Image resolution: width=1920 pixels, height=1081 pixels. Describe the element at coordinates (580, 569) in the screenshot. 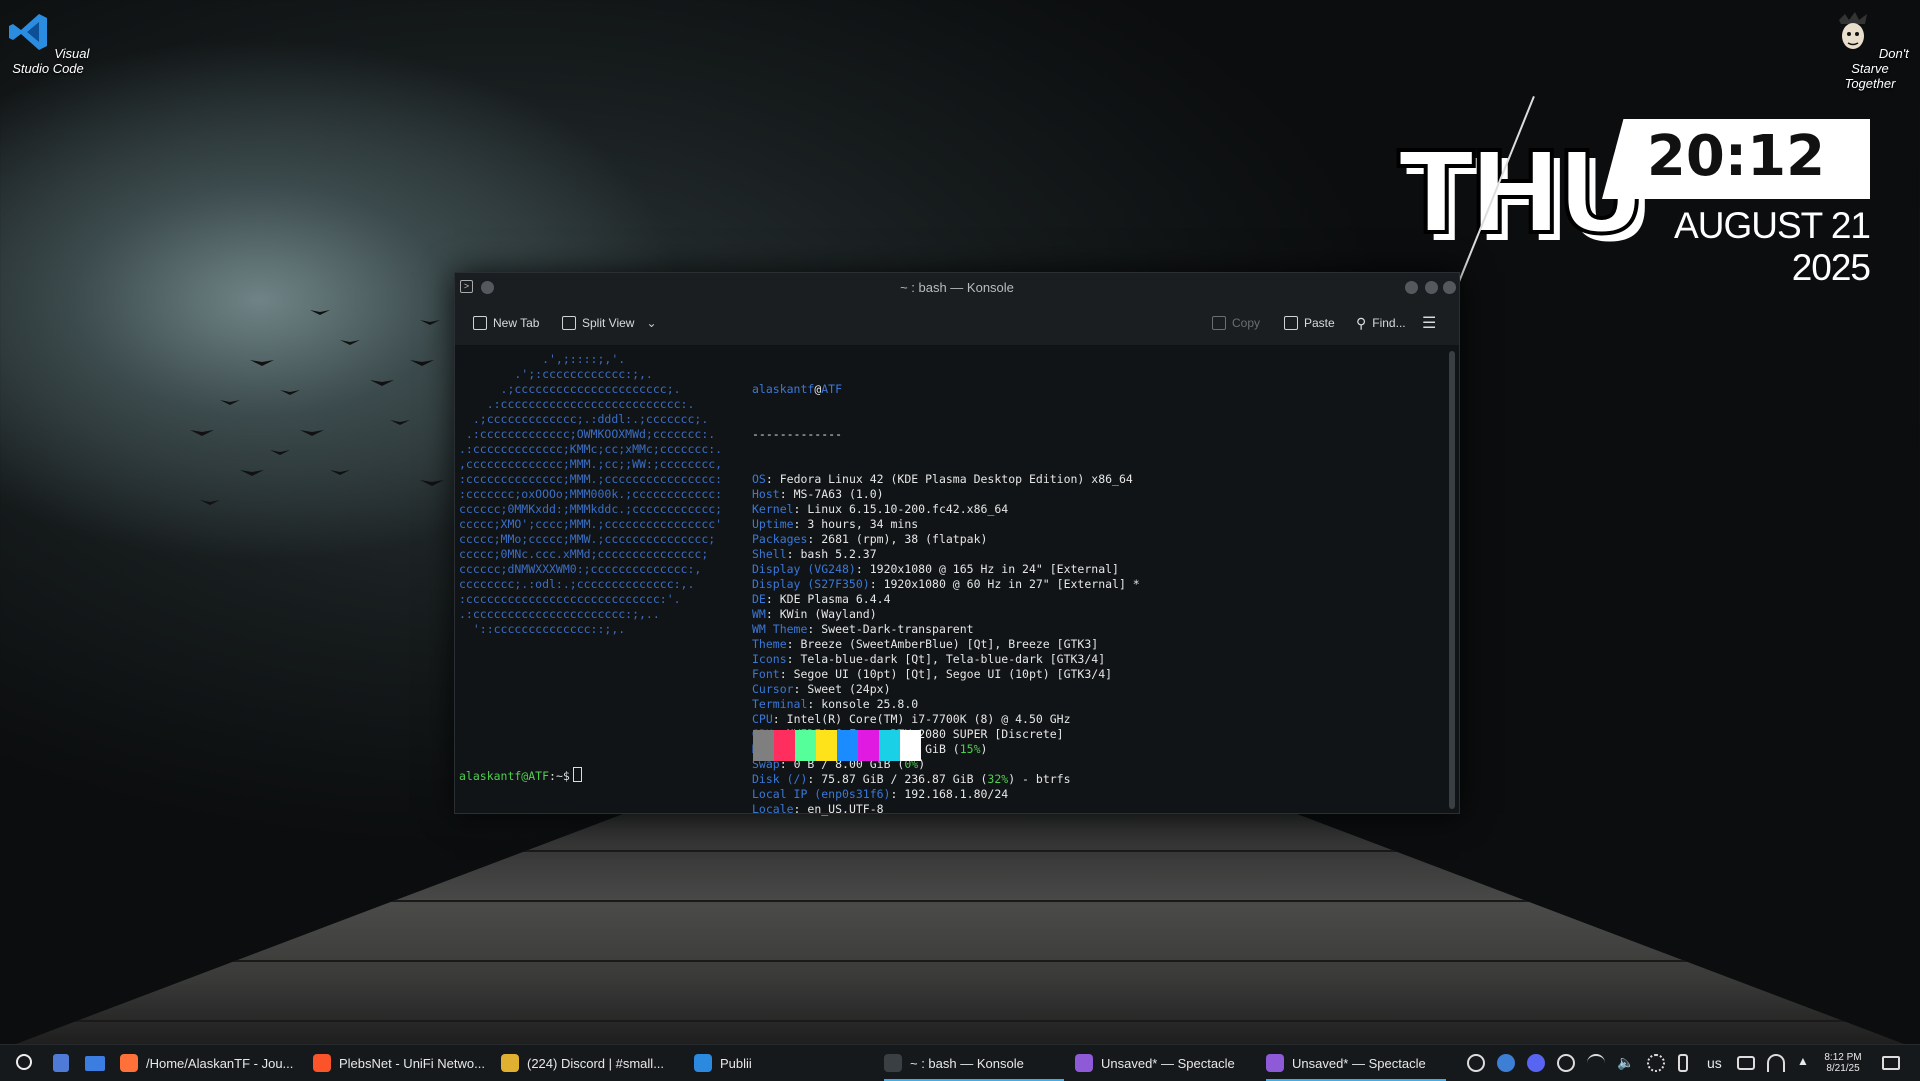

I see `ascii-logo-line: cccccc;dNMWXXXWM0:;cccccccccccccc:,` at that location.